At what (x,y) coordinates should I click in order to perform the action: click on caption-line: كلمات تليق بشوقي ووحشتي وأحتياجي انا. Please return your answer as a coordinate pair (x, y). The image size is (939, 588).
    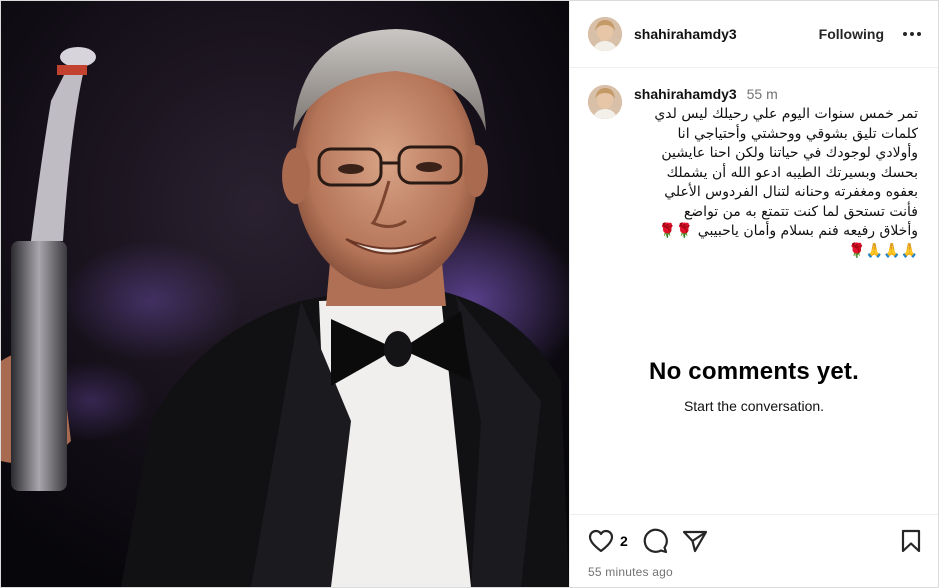
    Looking at the image, I should click on (797, 133).